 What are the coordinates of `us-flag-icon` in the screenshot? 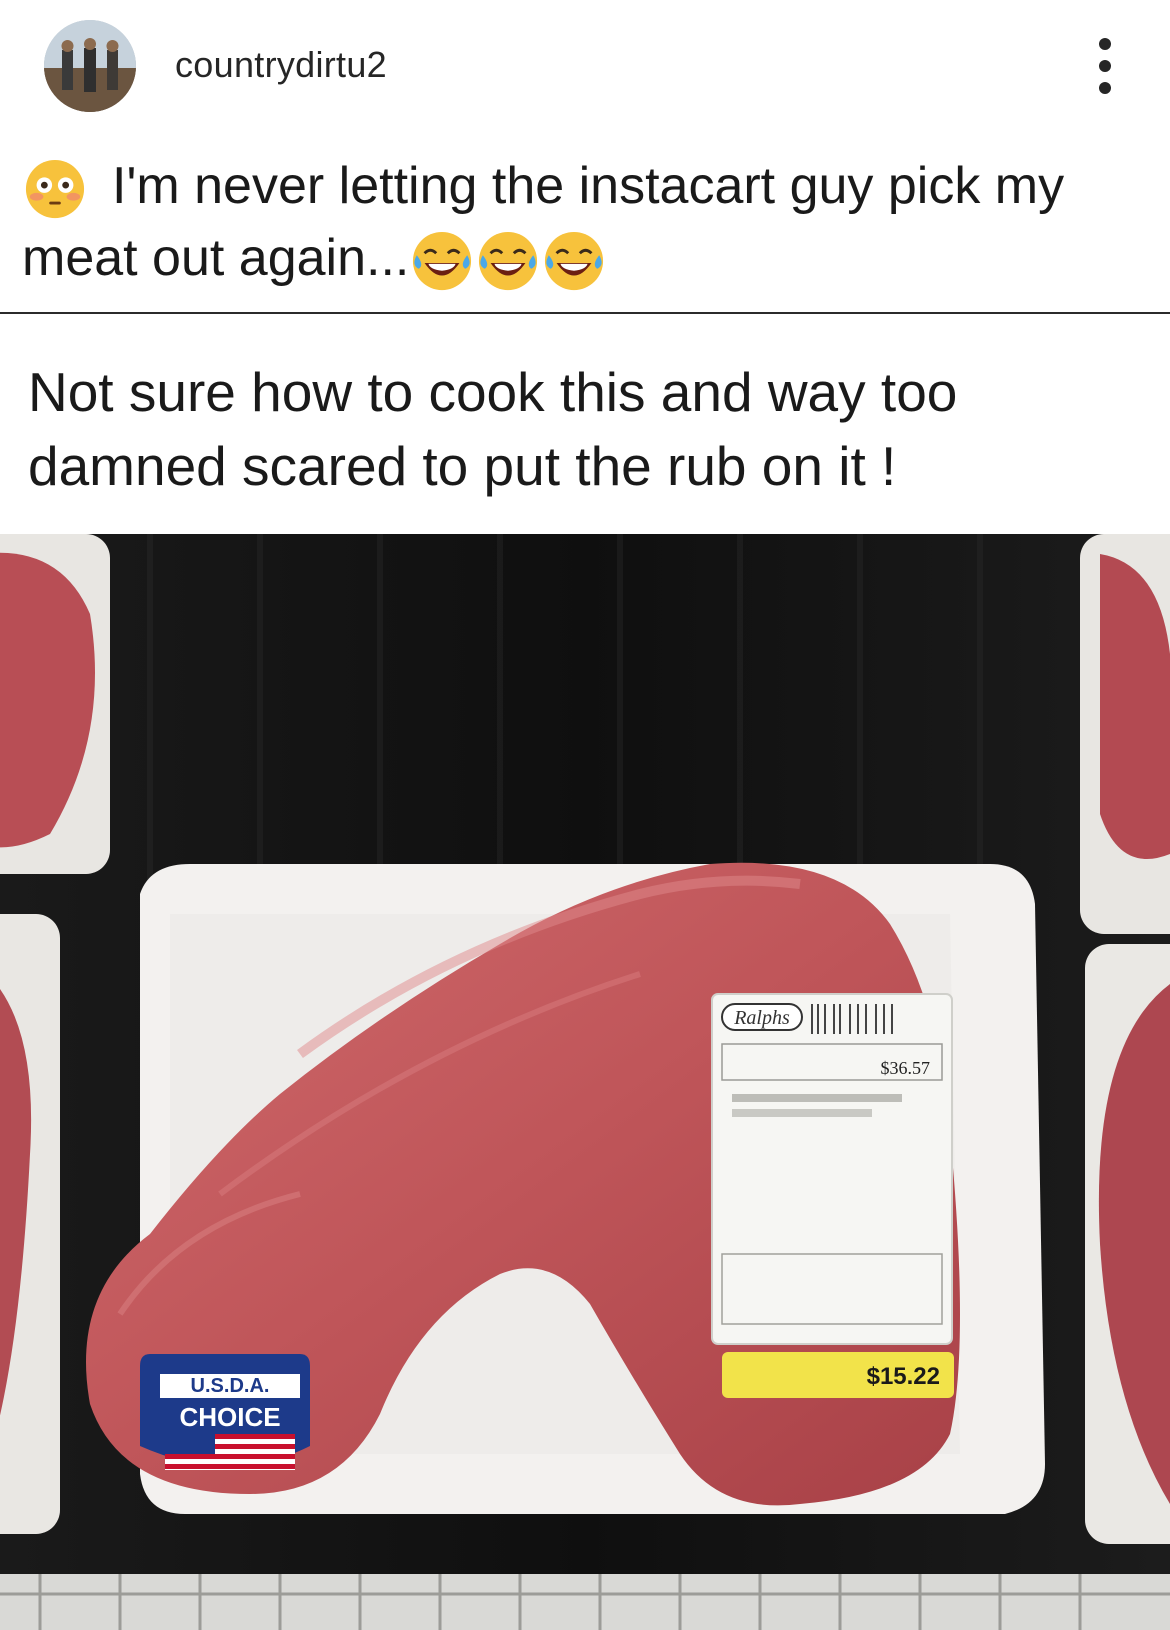 It's located at (230, 1452).